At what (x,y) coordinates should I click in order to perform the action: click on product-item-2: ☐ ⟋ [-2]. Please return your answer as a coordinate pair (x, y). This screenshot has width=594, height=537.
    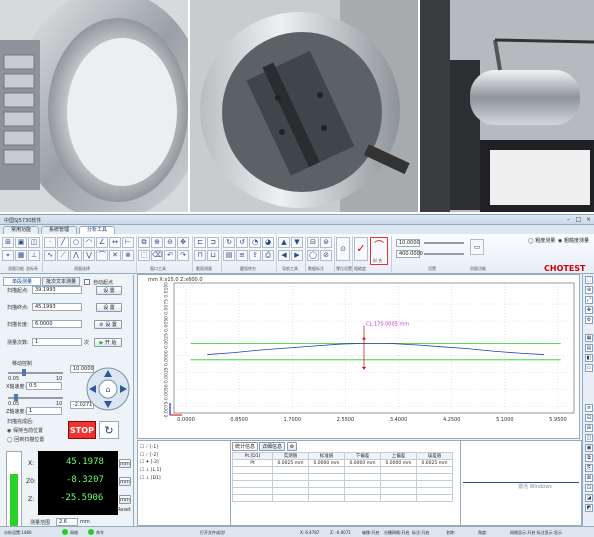
    Looking at the image, I should click on (185, 455).